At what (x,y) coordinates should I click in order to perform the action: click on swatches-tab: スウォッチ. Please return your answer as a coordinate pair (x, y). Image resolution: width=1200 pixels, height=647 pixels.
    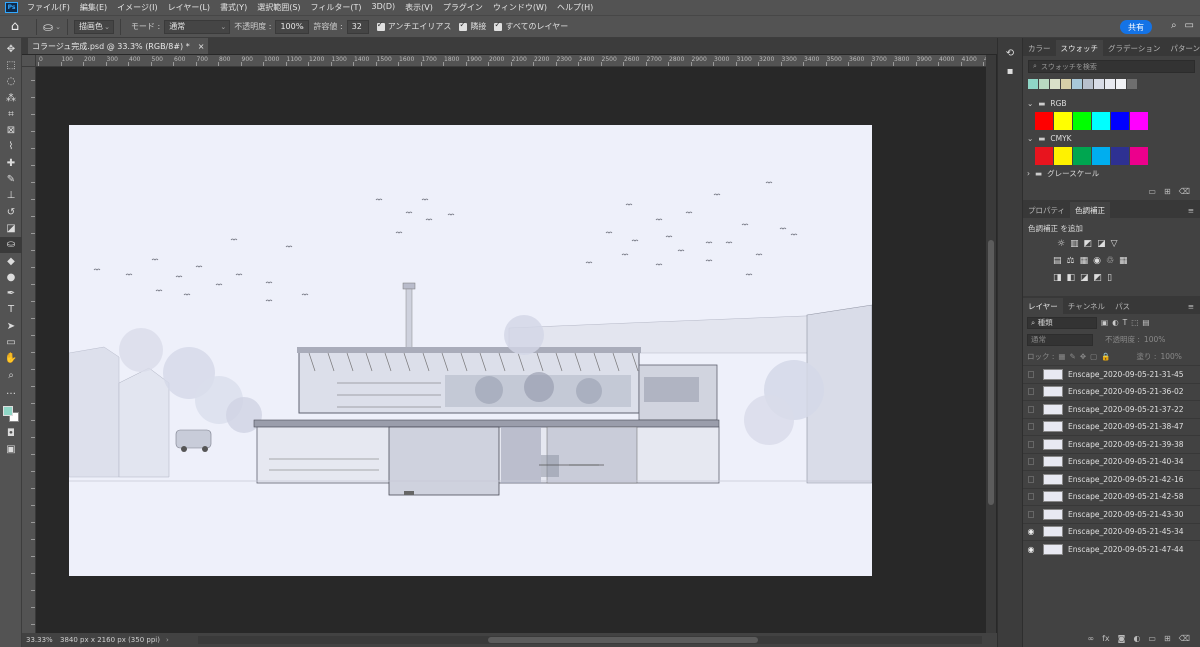
    Looking at the image, I should click on (1079, 48).